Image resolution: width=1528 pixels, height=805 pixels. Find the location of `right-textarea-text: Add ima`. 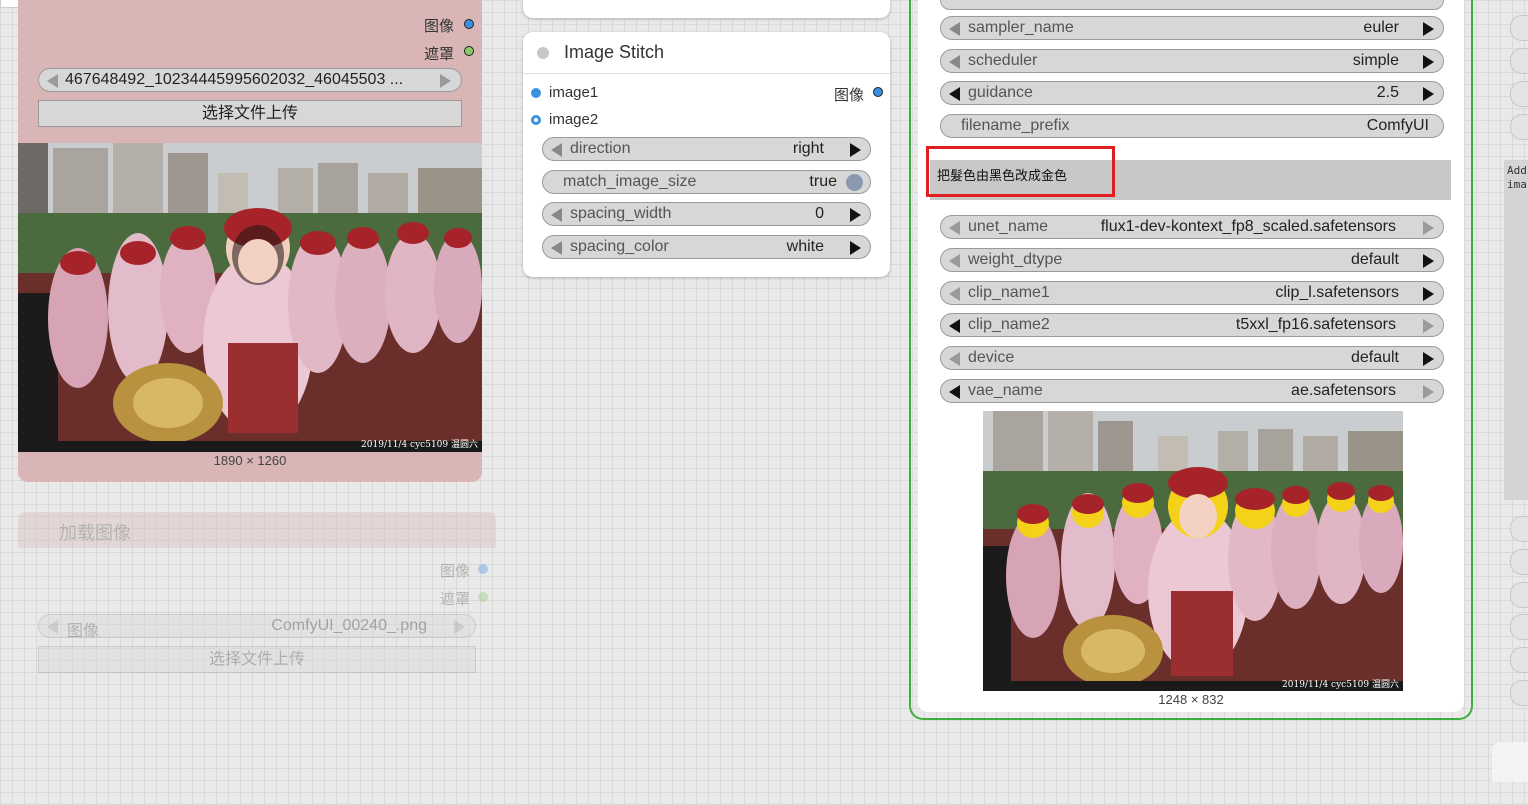

right-textarea-text: Add ima is located at coordinates (1517, 177).